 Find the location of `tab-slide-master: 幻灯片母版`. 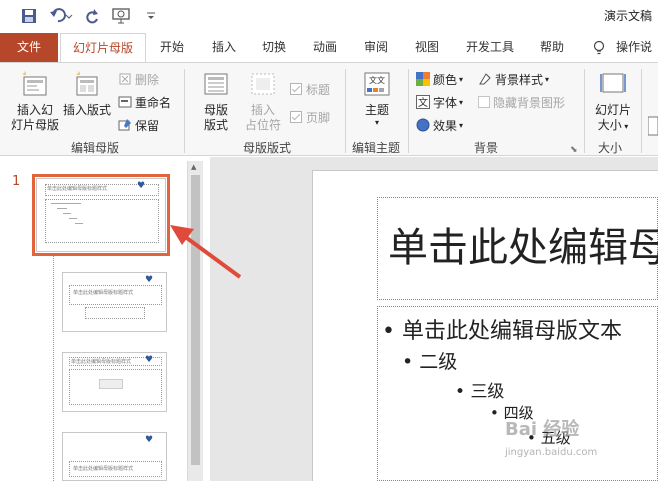

tab-slide-master: 幻灯片母版 is located at coordinates (103, 48).